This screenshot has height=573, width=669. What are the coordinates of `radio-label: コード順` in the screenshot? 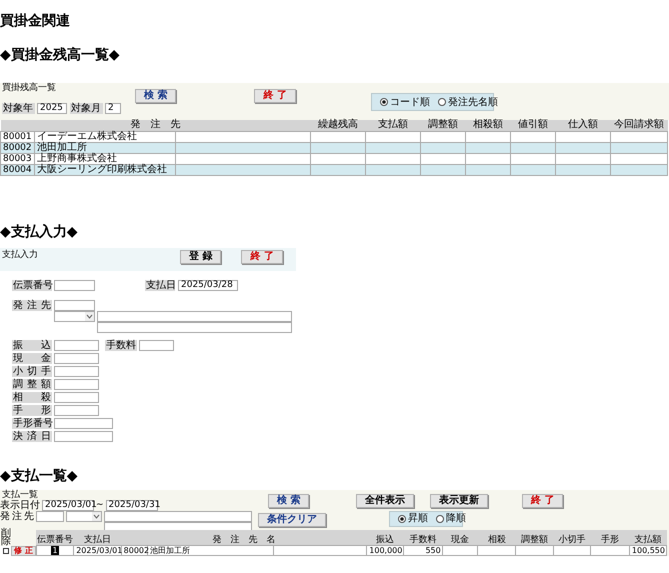 It's located at (410, 103).